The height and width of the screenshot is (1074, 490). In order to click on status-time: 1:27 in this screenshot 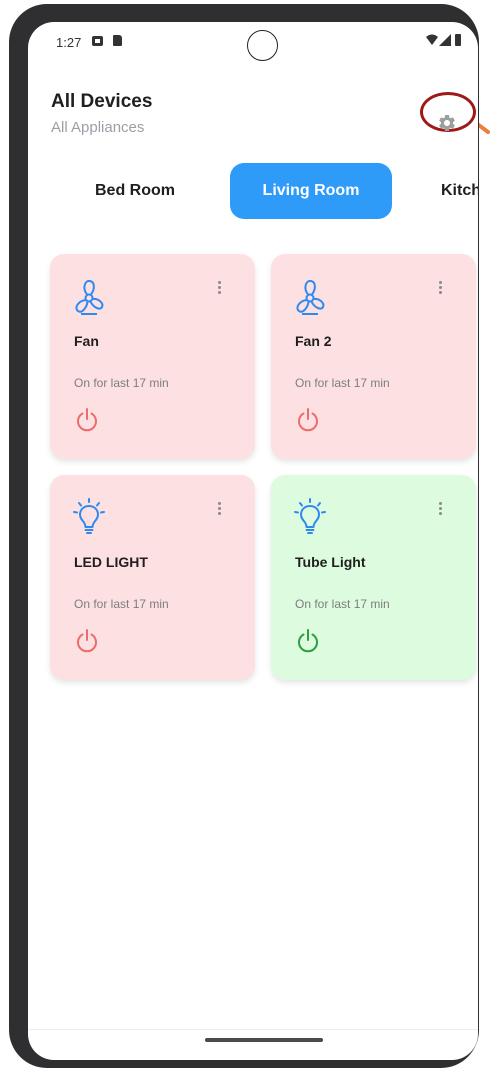, I will do `click(69, 42)`.